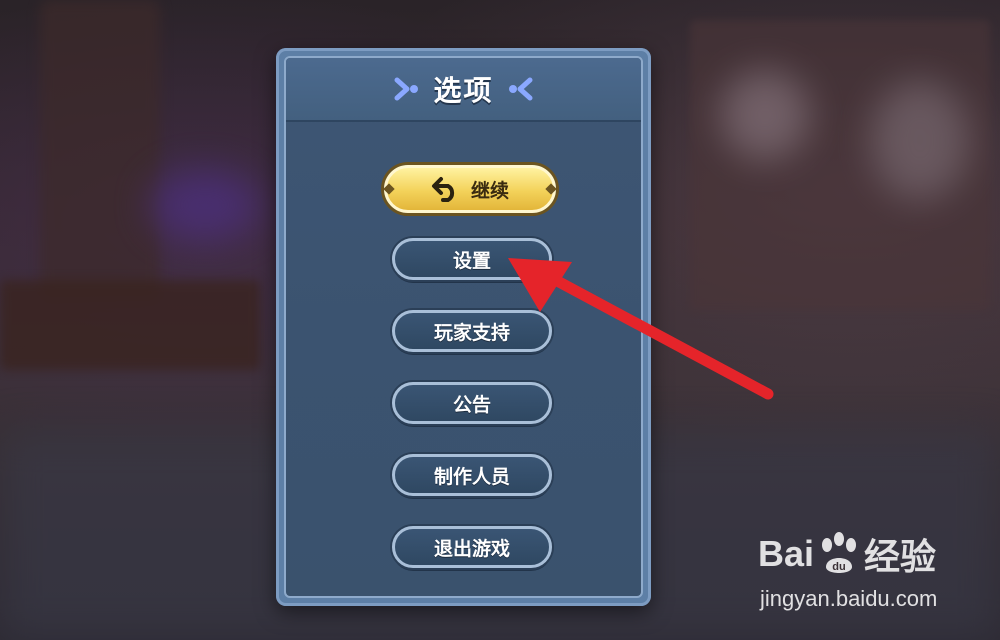 The image size is (1000, 640). I want to click on credits-button: 制作人员, so click(472, 475).